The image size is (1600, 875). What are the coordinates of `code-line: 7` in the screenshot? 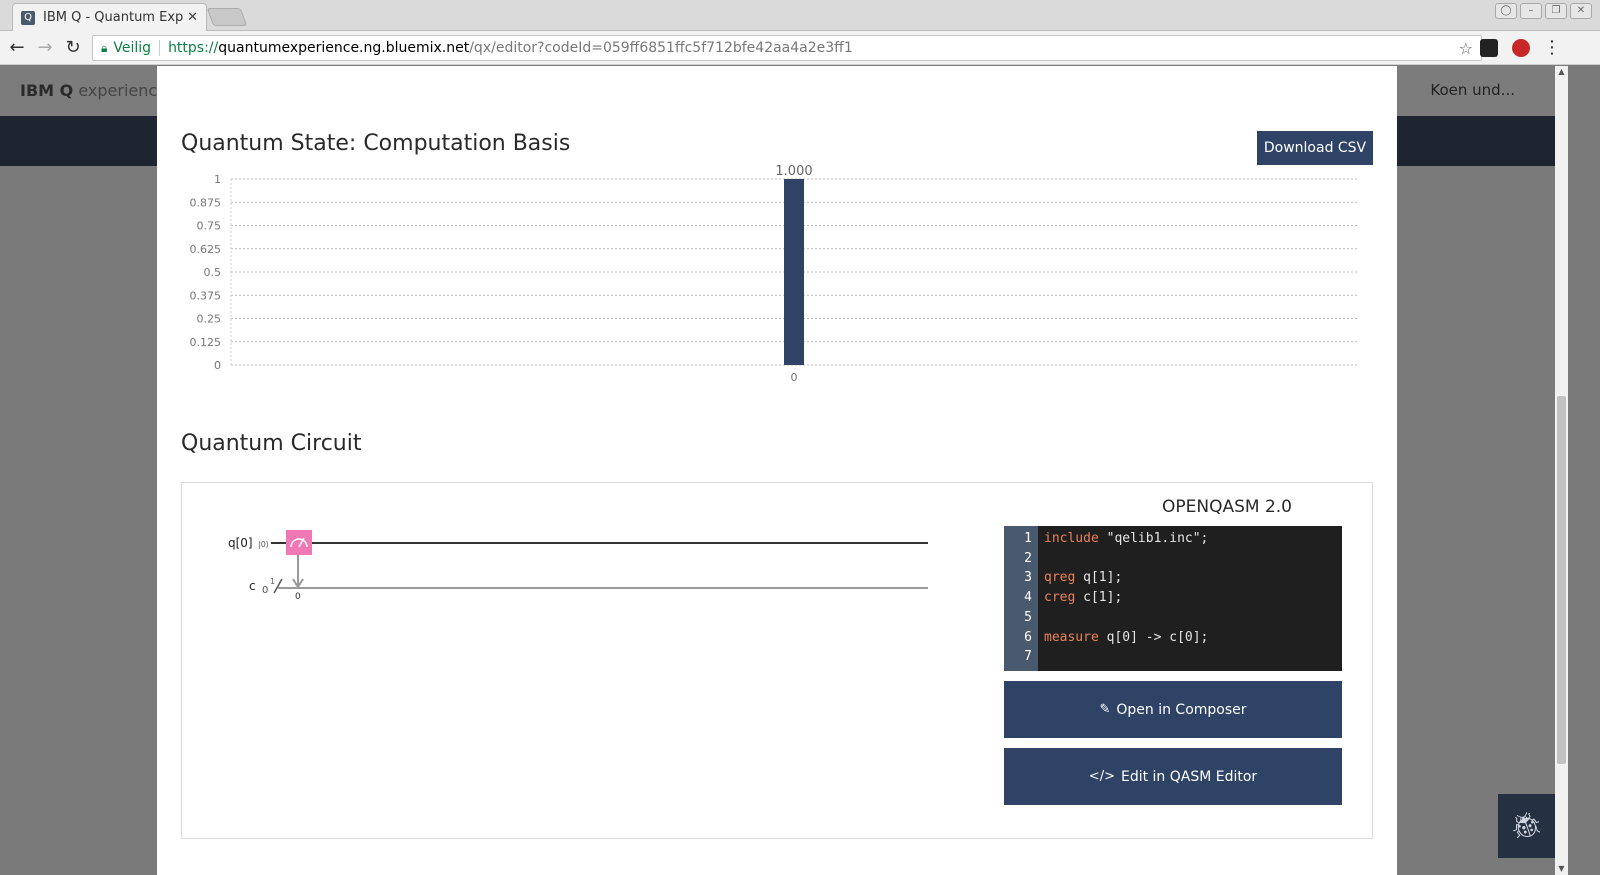 It's located at (1018, 657).